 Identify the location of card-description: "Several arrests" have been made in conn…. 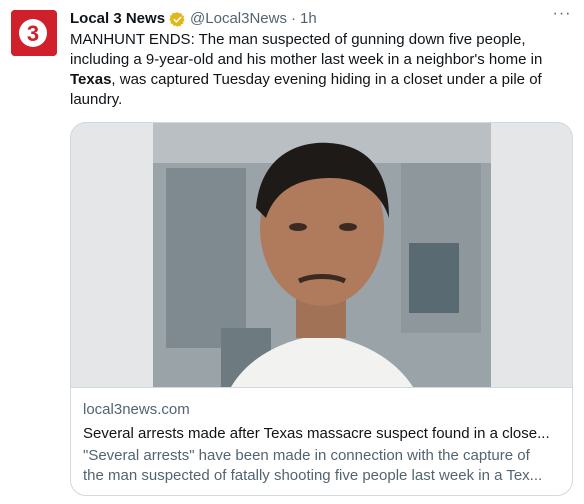
(321, 466).